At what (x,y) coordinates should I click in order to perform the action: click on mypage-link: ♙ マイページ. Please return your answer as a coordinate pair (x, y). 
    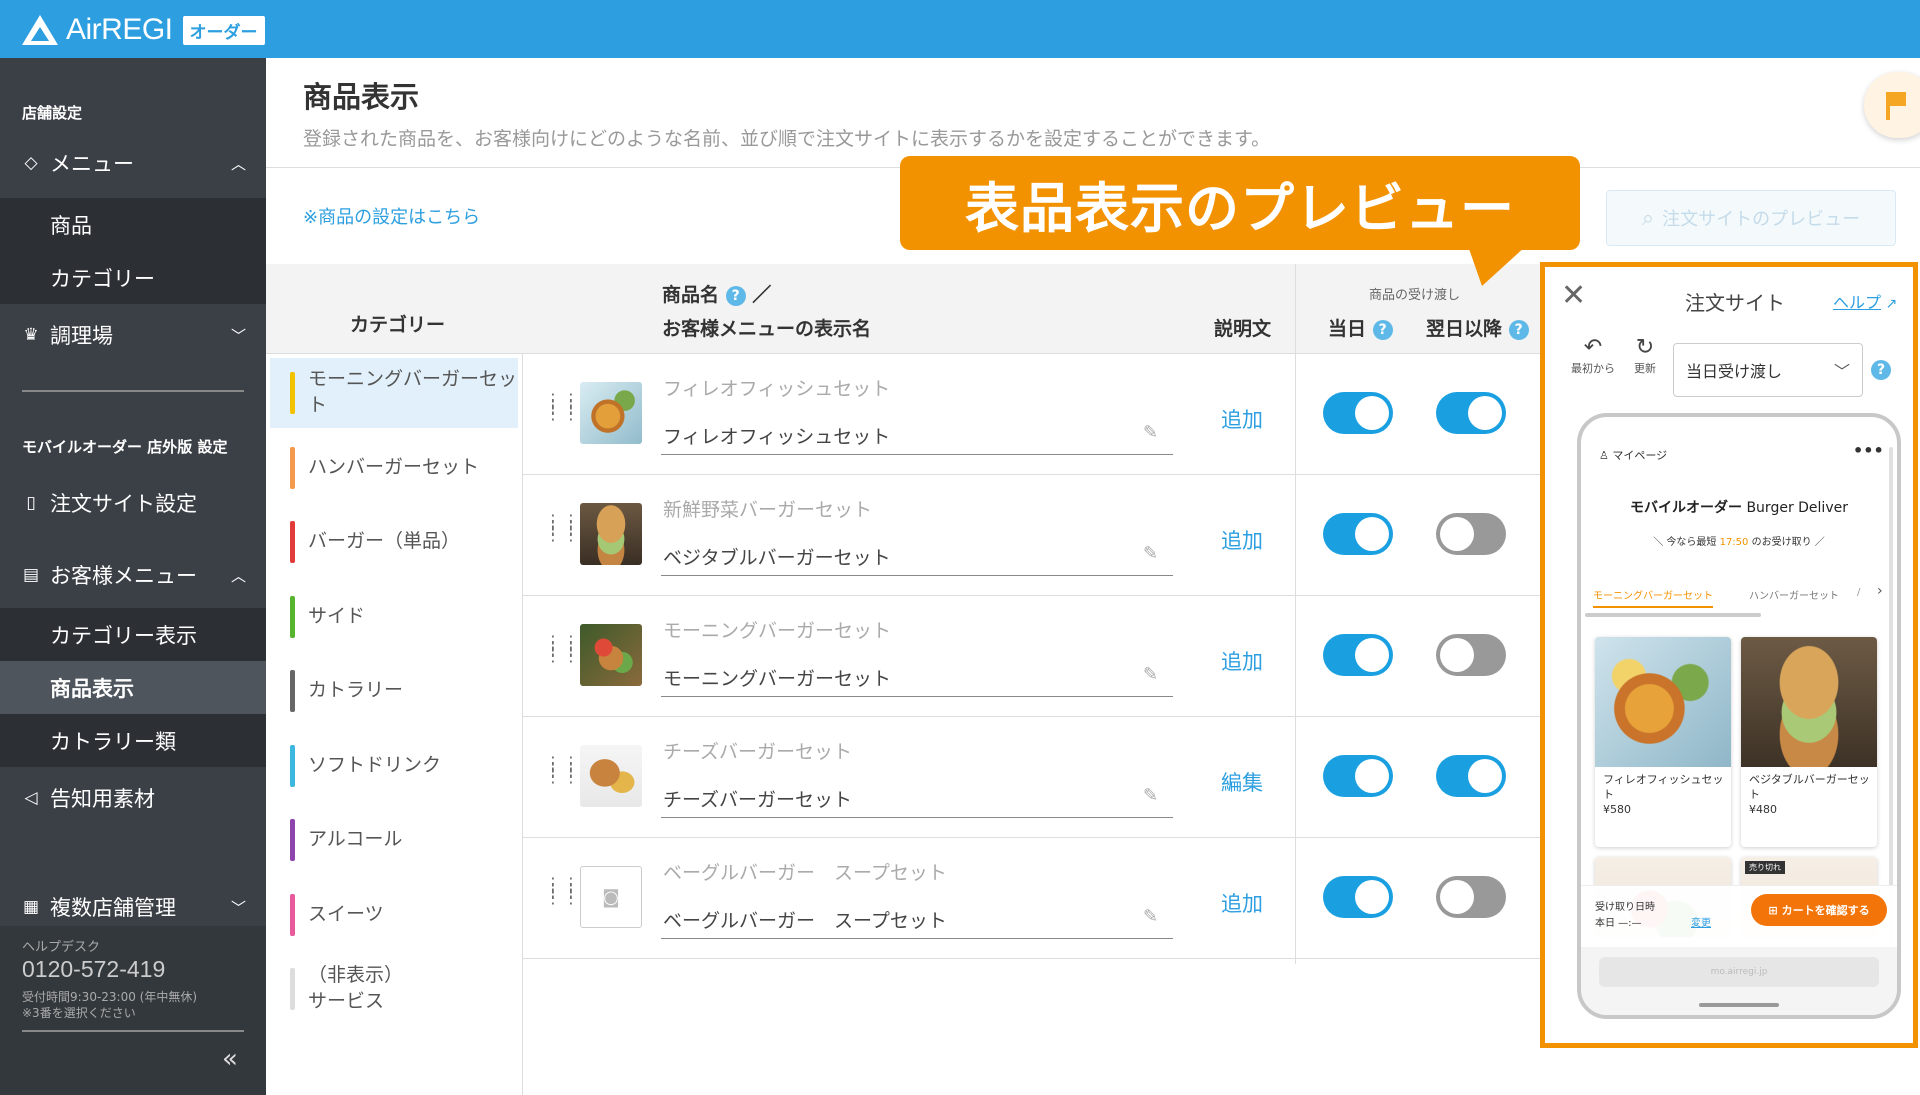
    Looking at the image, I should click on (1633, 455).